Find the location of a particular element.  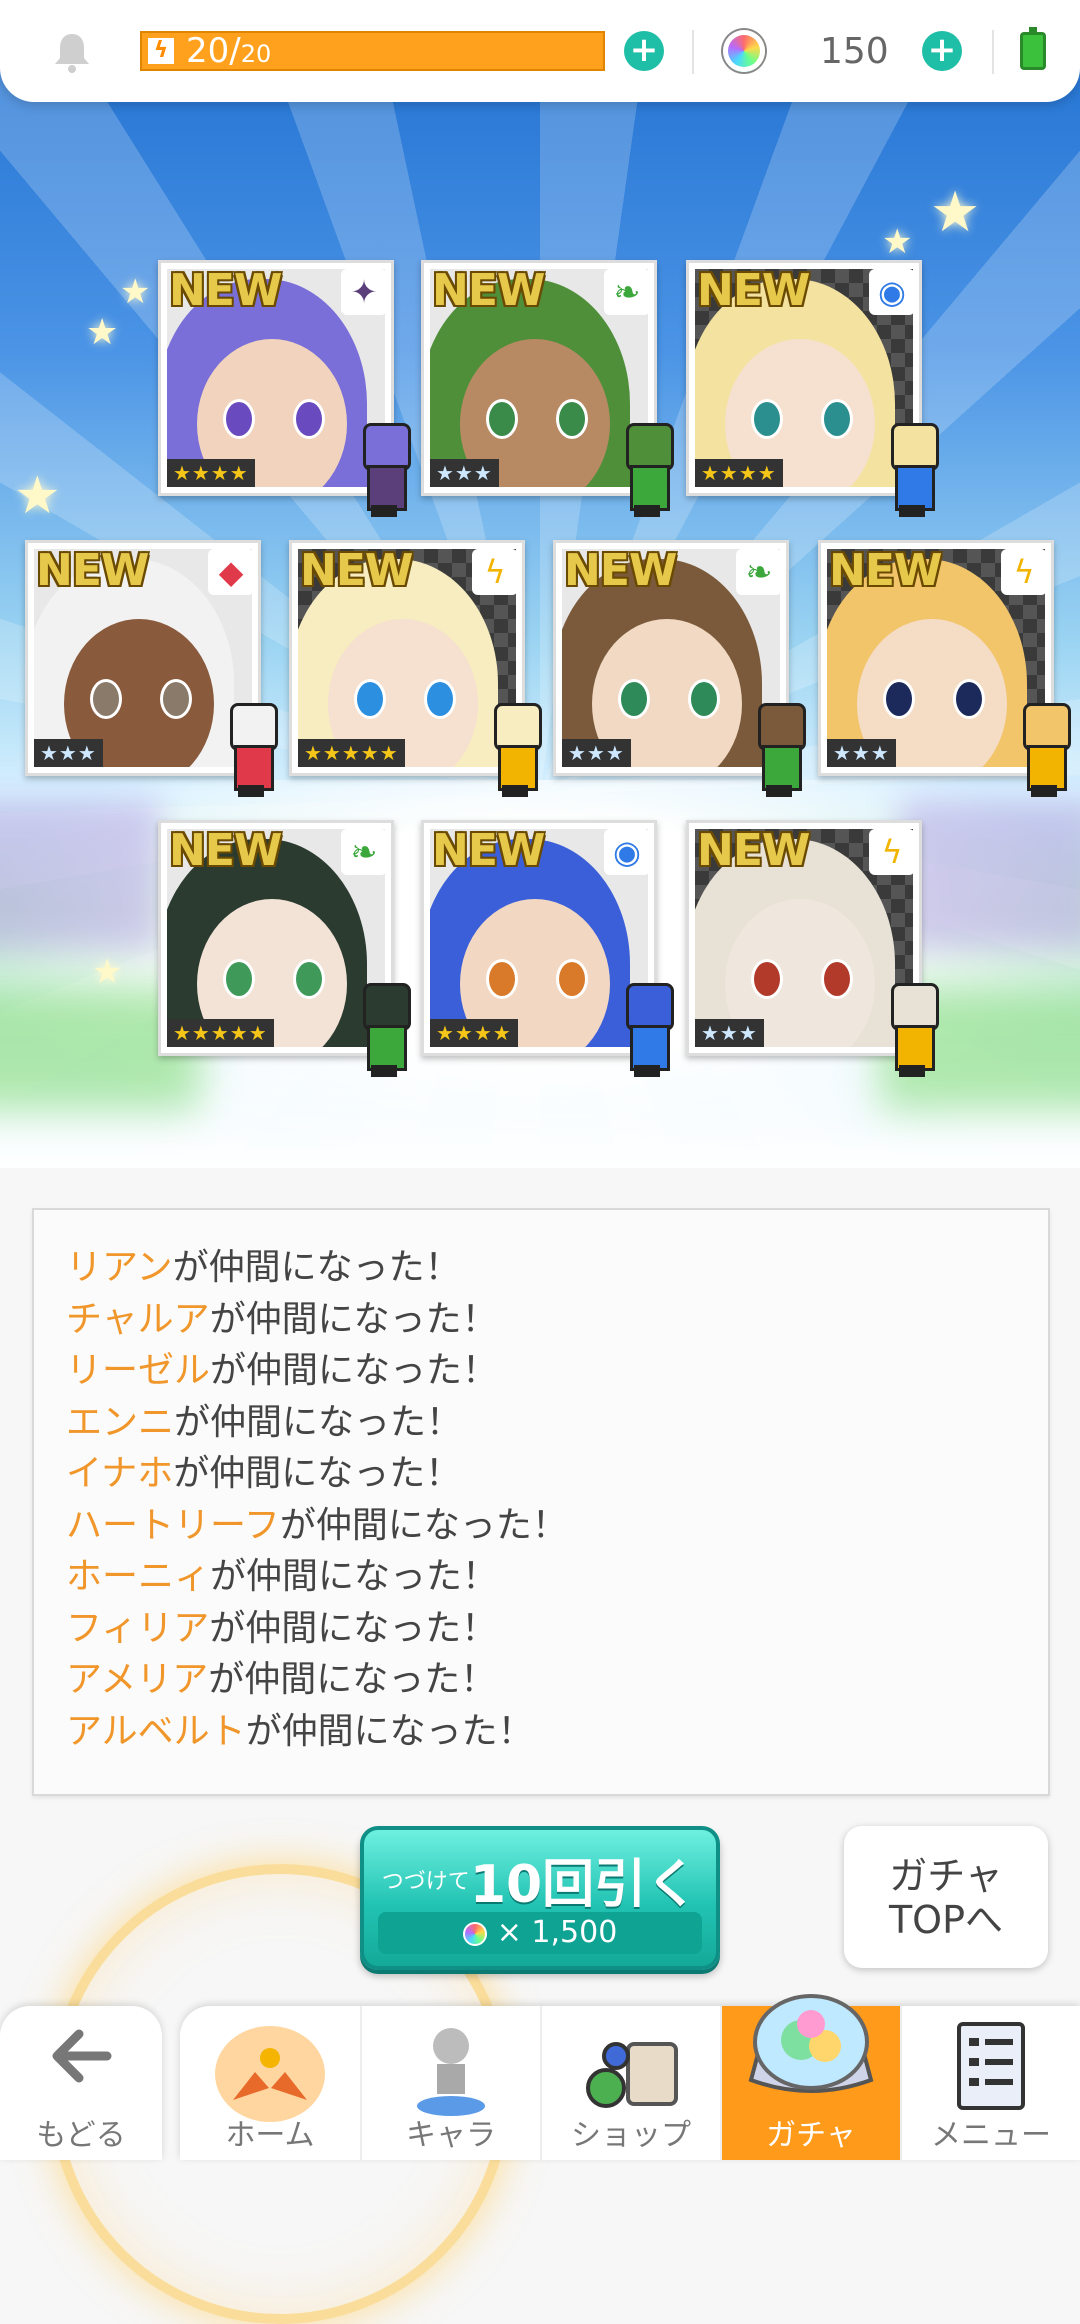

character-name: ハートリーフ is located at coordinates (173, 1525).